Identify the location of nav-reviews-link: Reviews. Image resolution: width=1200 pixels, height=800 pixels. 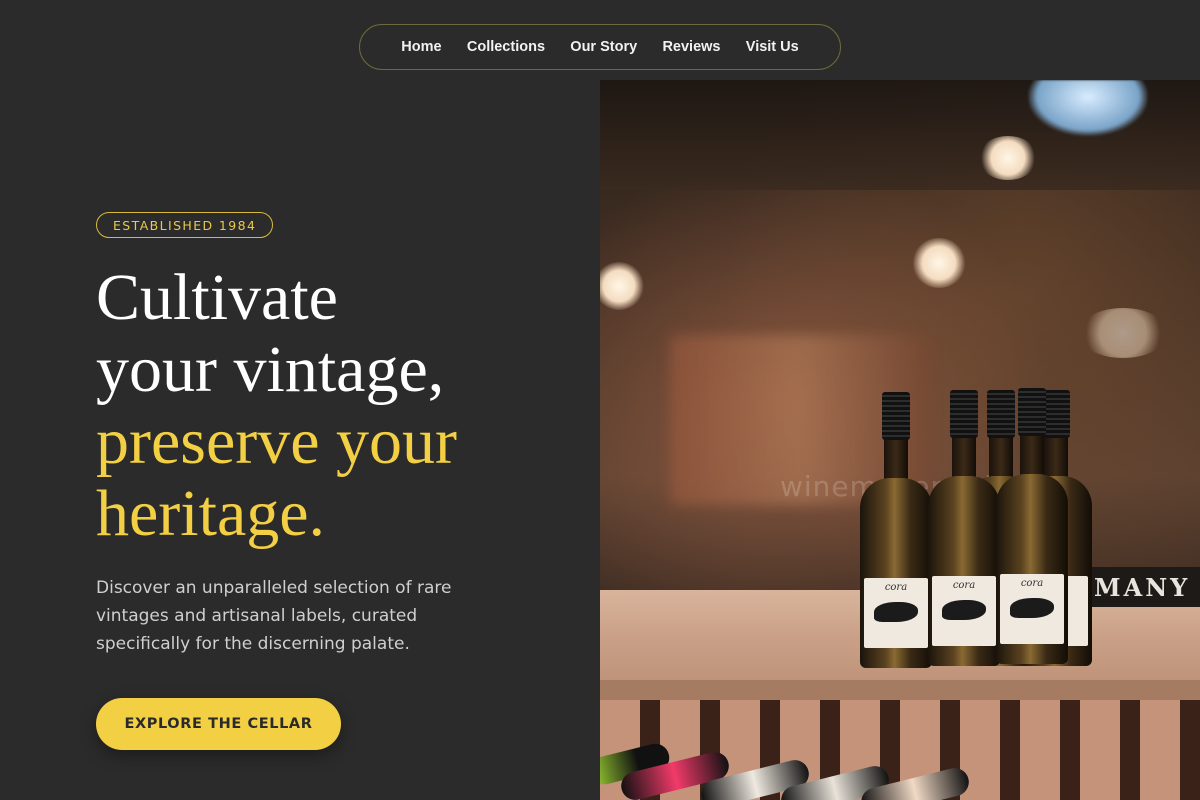
(691, 47).